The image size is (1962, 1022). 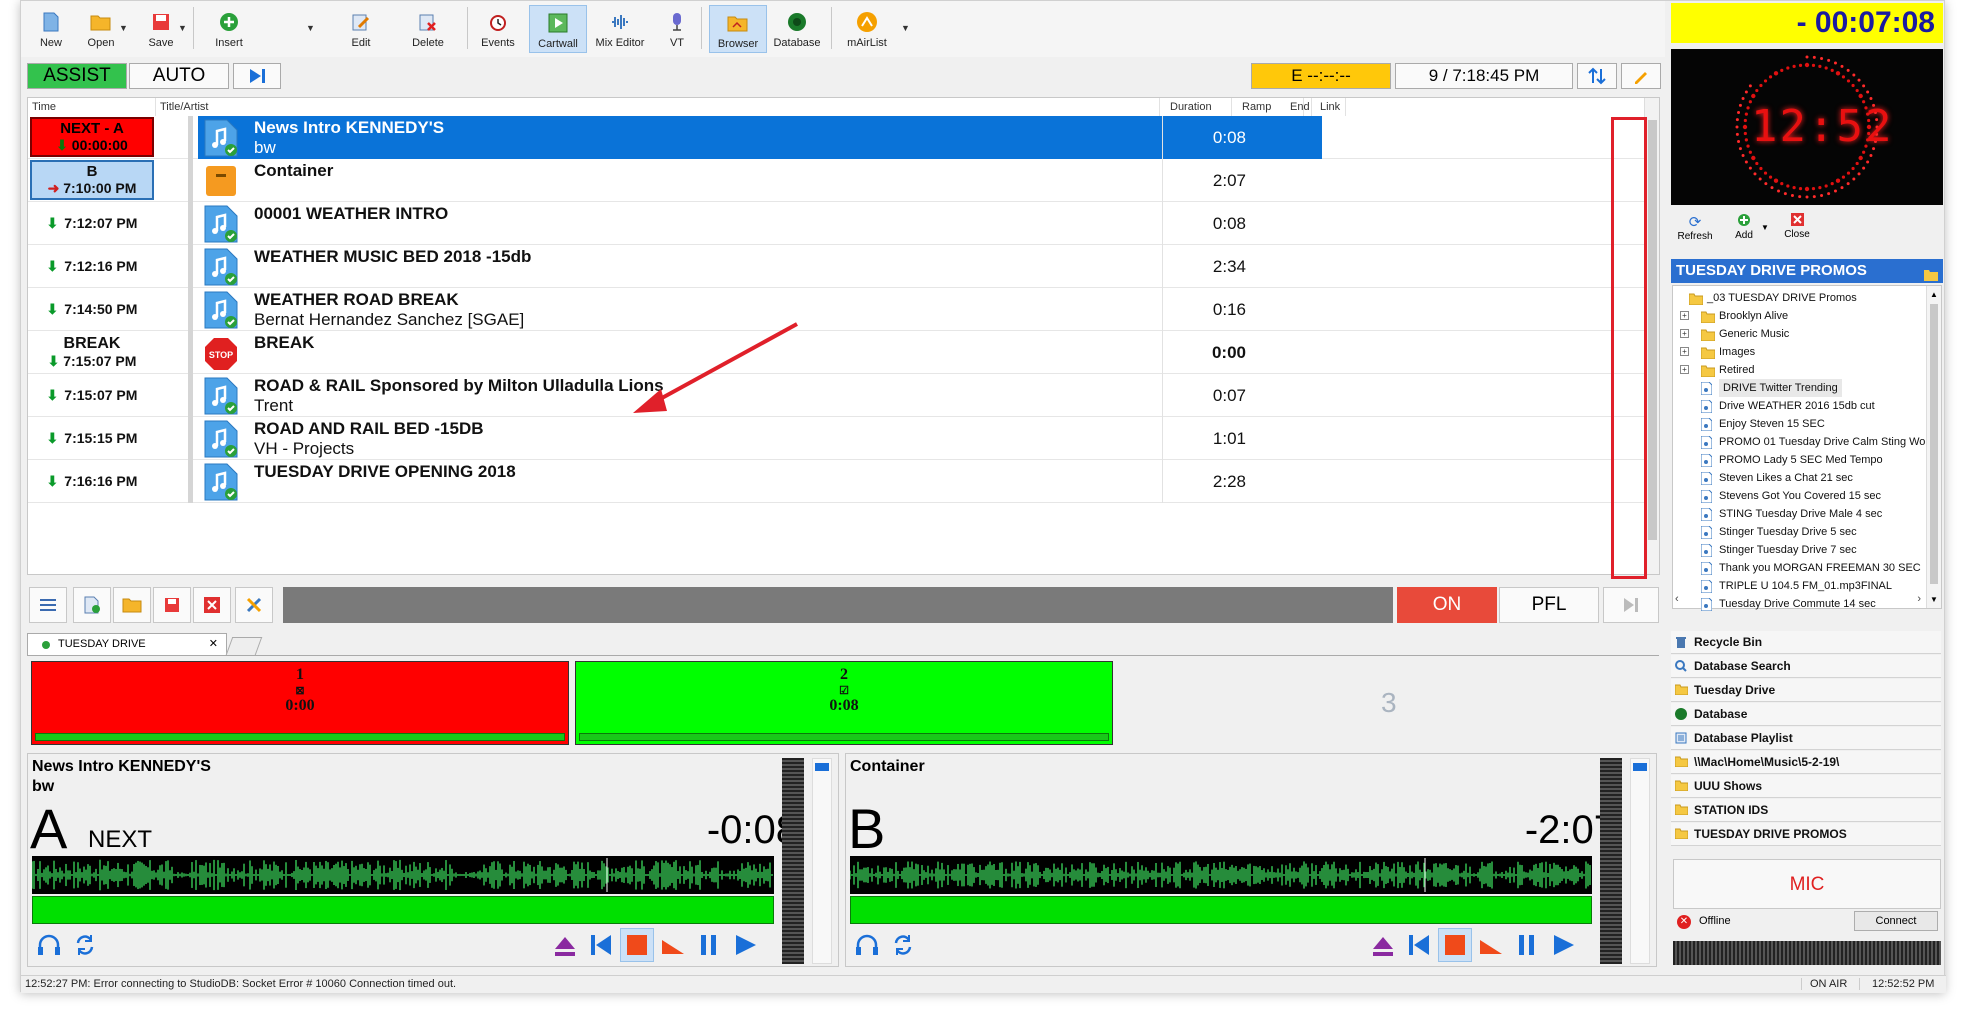 What do you see at coordinates (1896, 921) in the screenshot?
I see `connect-button: Connect` at bounding box center [1896, 921].